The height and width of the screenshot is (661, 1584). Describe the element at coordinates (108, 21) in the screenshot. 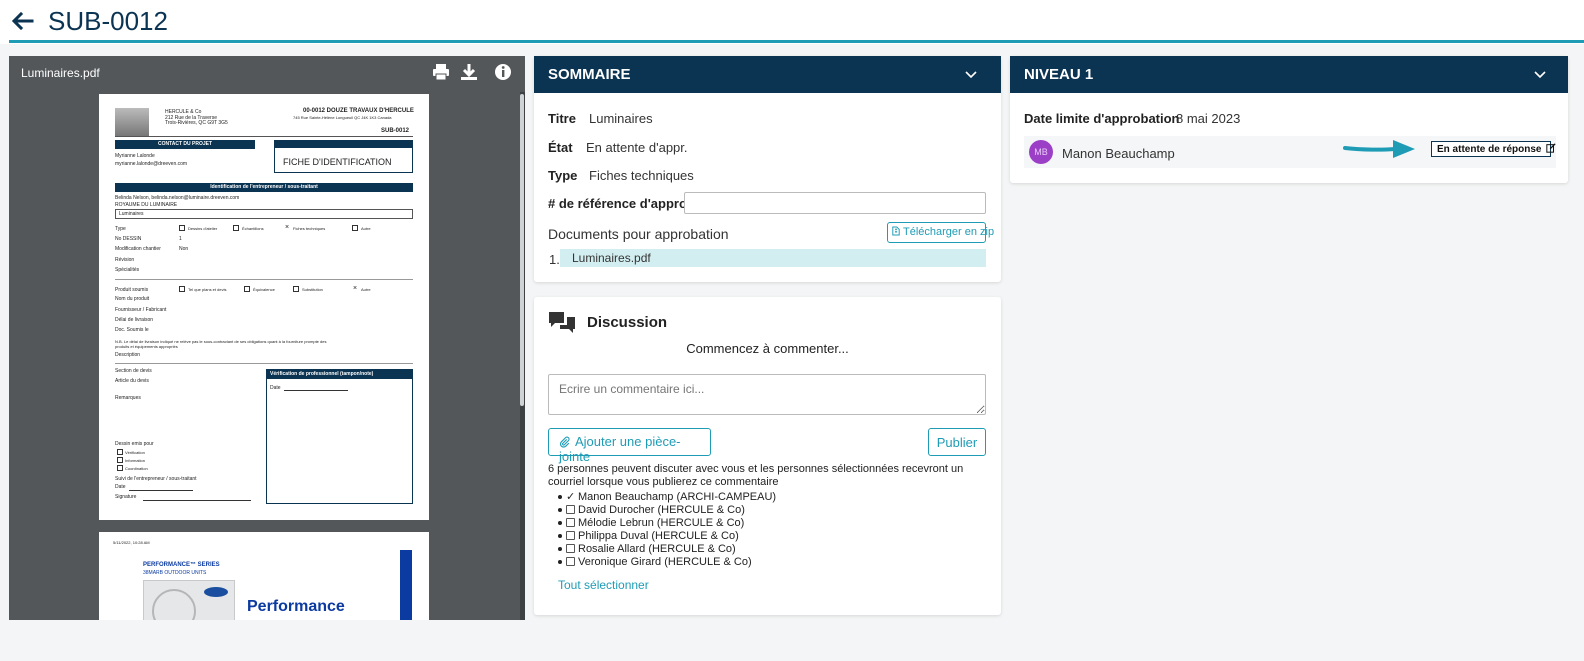

I see `page-title: SUB-0012` at that location.